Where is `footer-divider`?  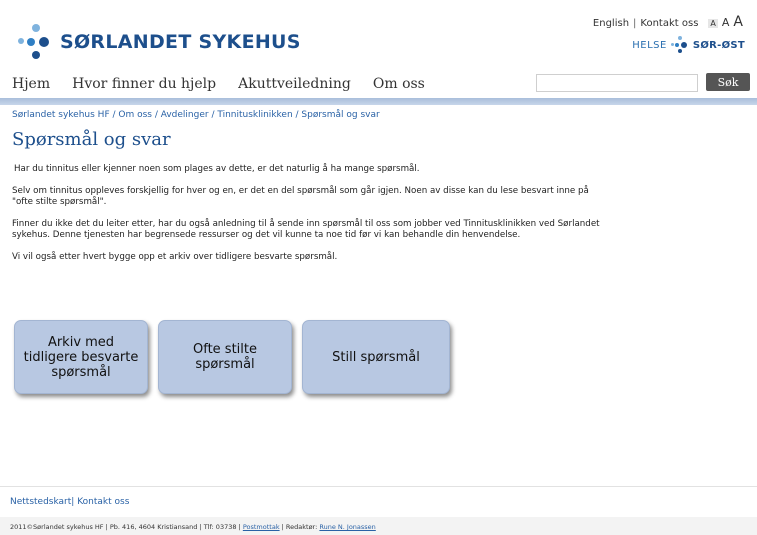 footer-divider is located at coordinates (378, 486).